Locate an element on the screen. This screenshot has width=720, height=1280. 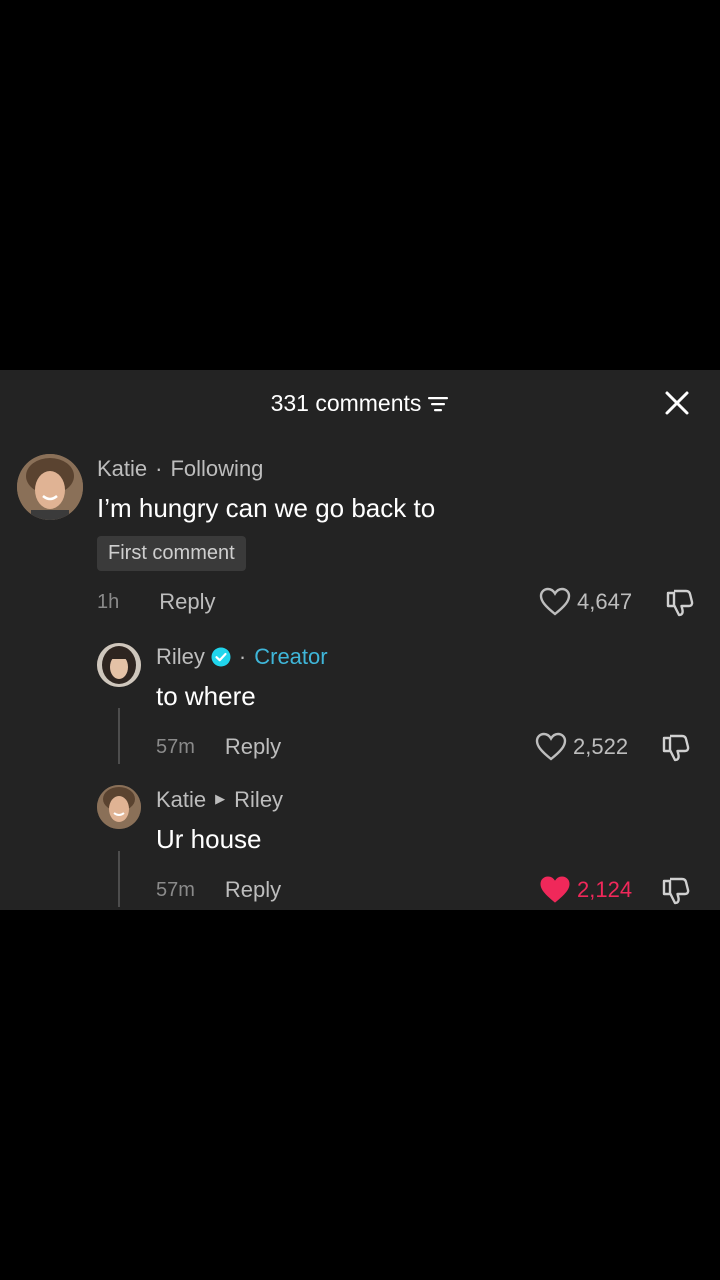
comment-time: 1h is located at coordinates (108, 601).